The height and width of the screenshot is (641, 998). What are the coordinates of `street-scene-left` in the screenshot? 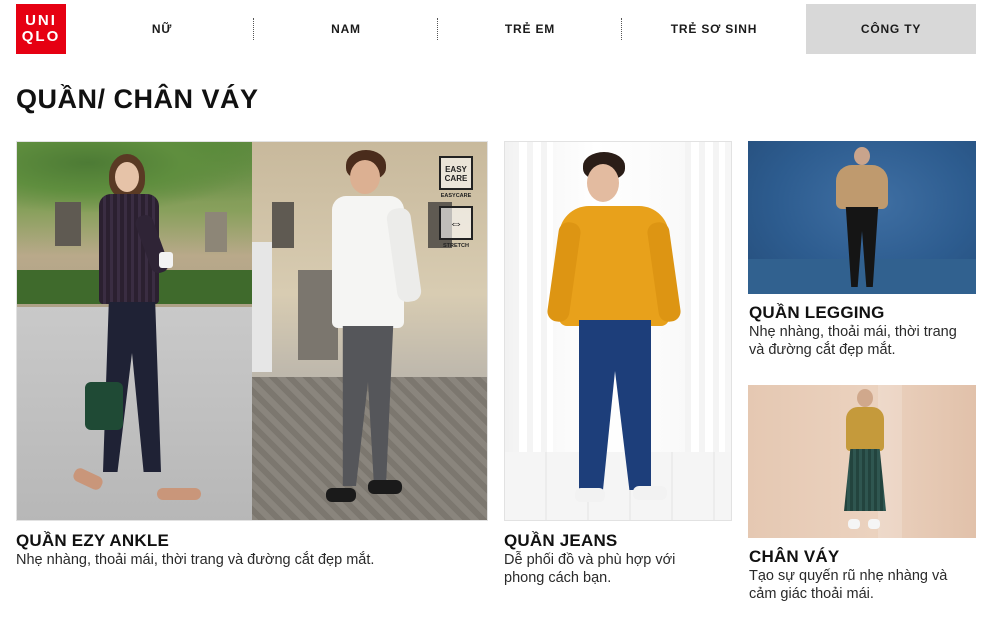 It's located at (134, 331).